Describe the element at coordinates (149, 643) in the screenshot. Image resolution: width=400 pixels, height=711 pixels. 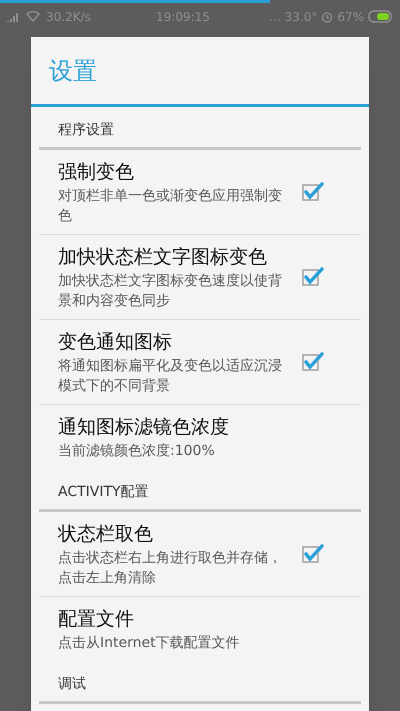
I see `item-summary: 点击从Internet下载配置文件` at that location.